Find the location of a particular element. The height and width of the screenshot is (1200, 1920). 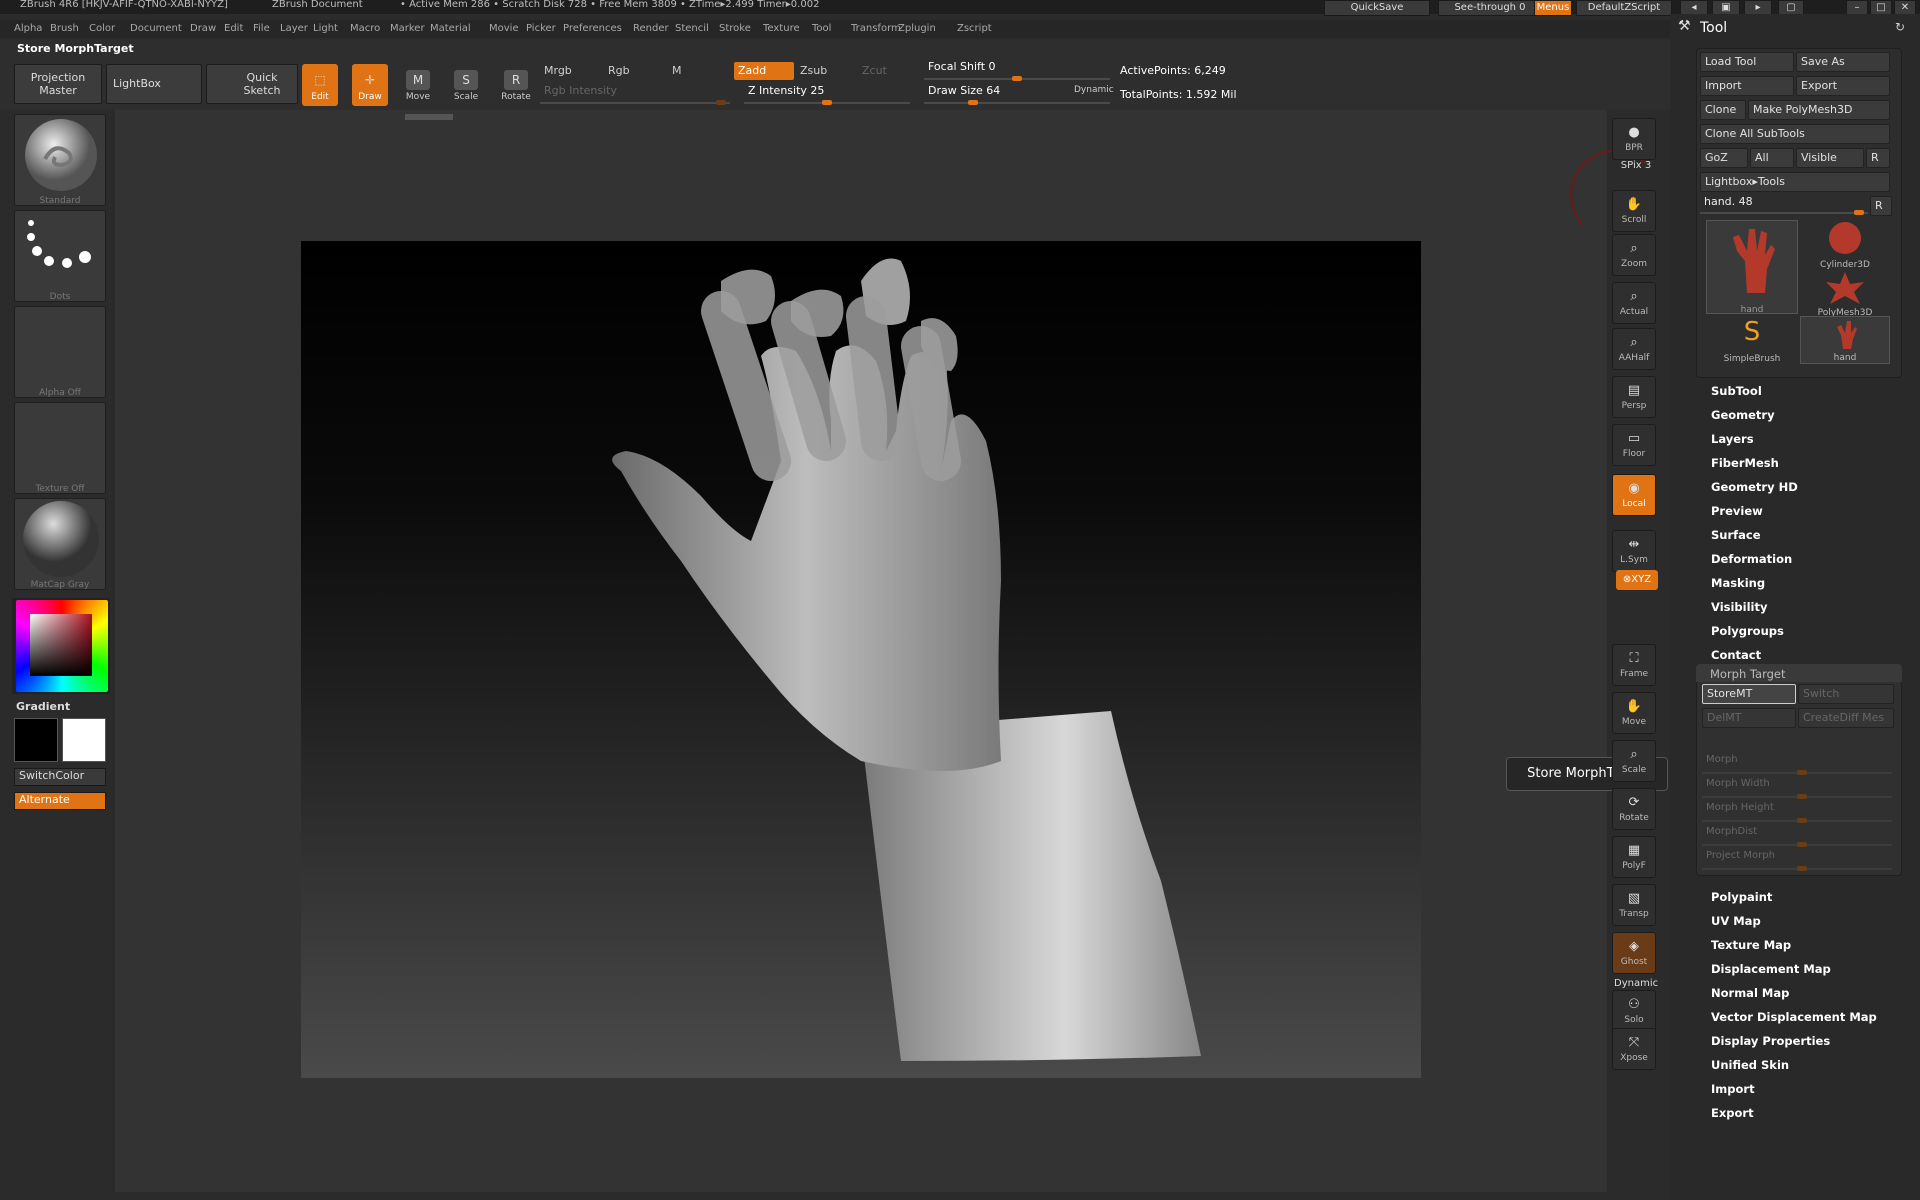

menu-file: File is located at coordinates (261, 28).